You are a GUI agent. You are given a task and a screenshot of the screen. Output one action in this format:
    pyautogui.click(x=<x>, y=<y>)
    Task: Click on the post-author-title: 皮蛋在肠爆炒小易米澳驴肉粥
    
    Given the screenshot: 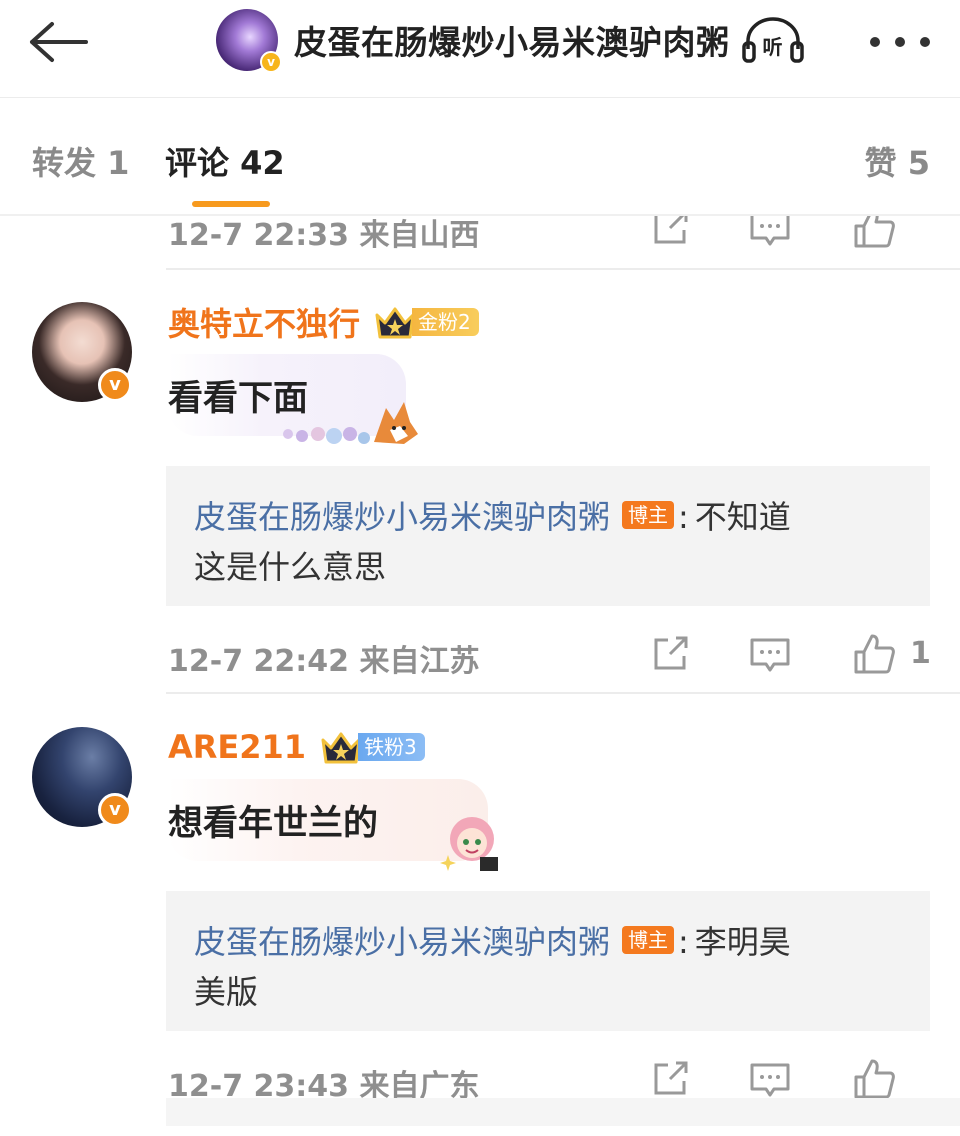 What is the action you would take?
    pyautogui.click(x=512, y=40)
    